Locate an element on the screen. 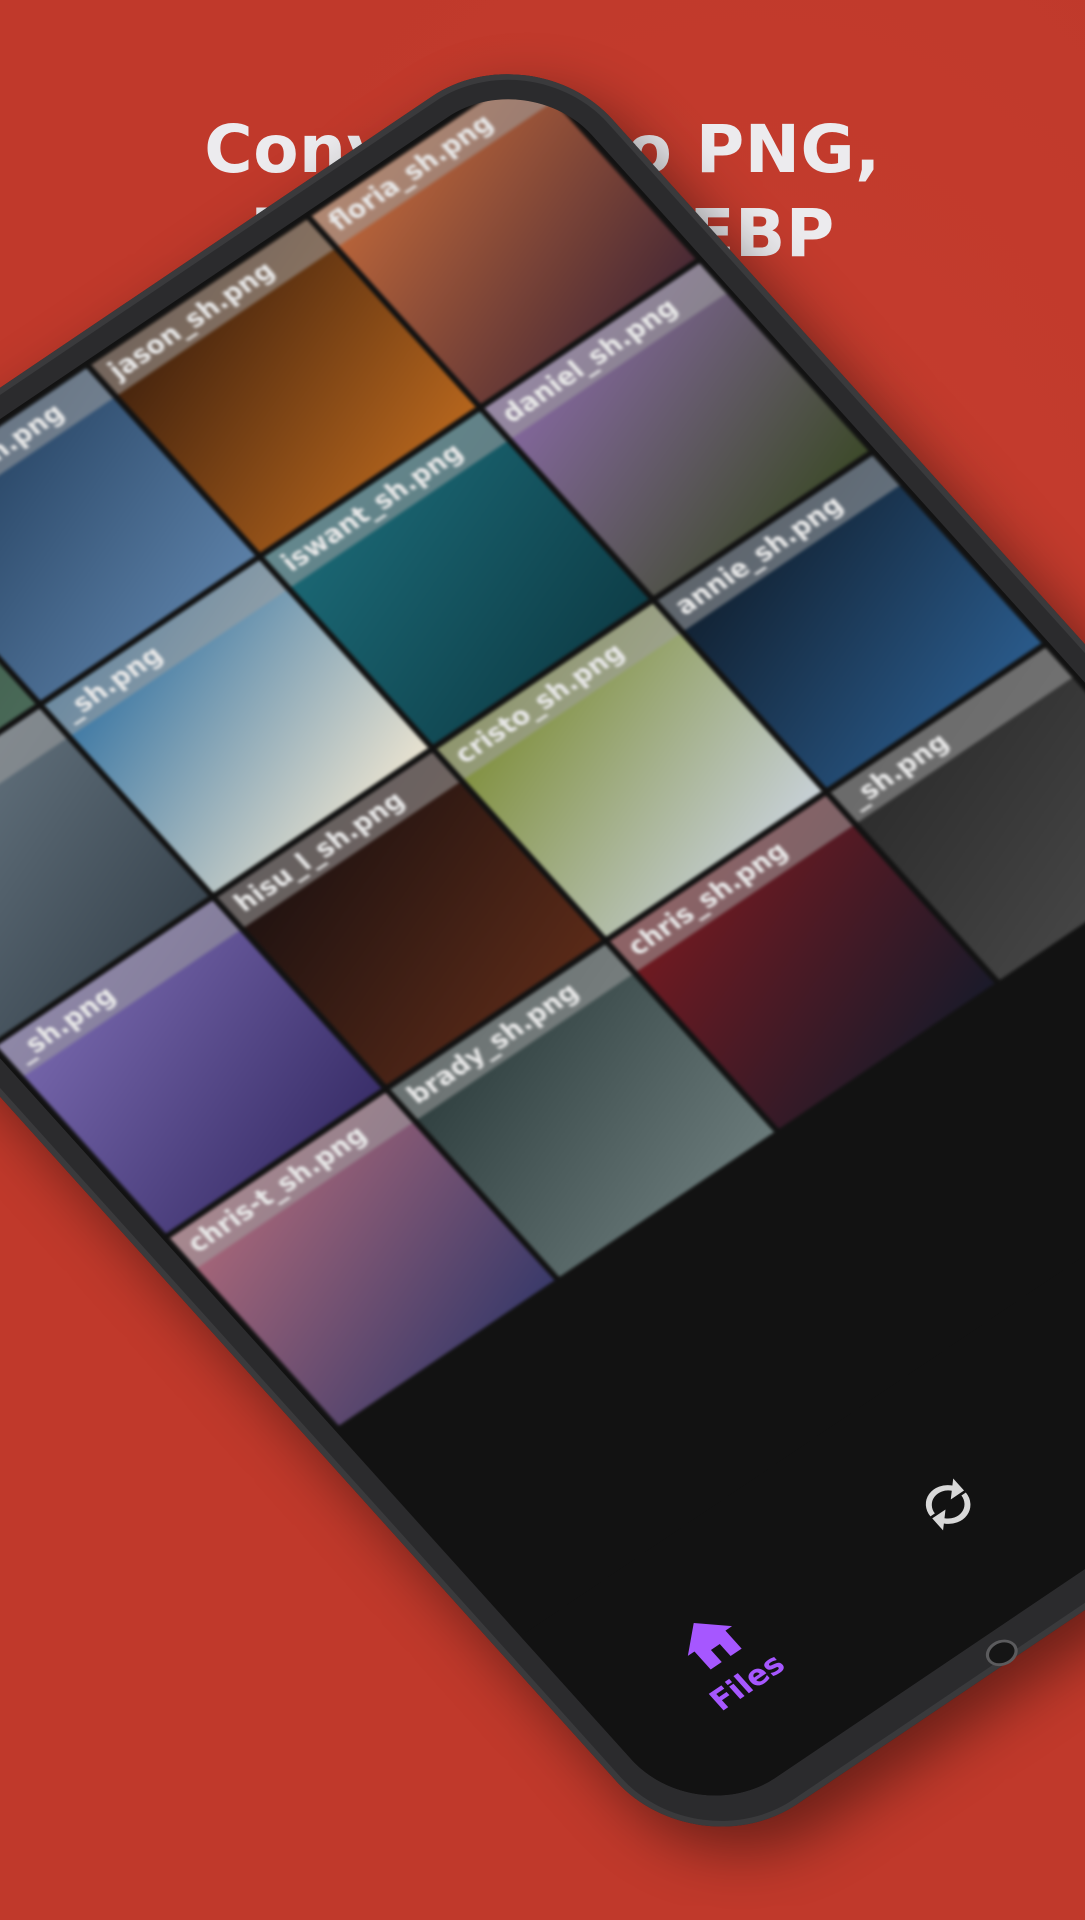  convert-icon is located at coordinates (948, 1504).